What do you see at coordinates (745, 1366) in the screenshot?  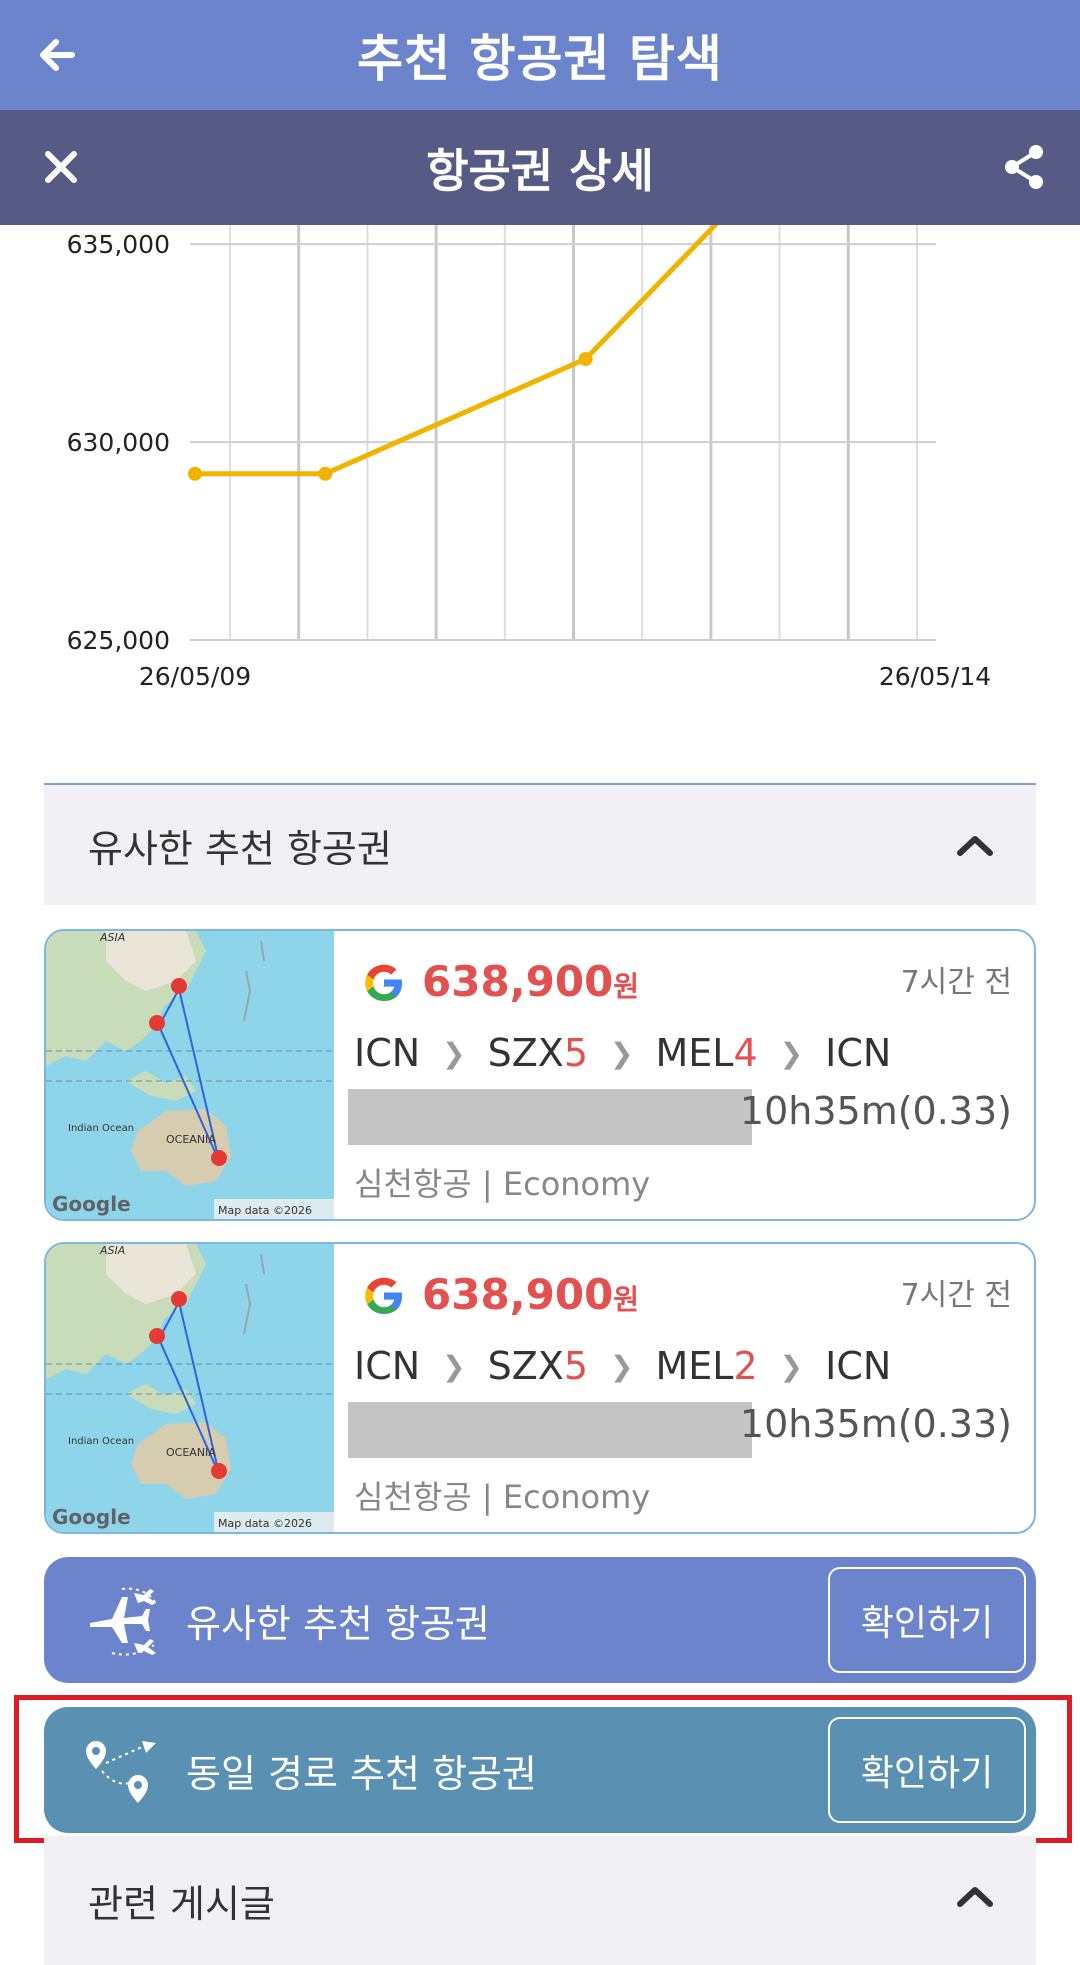 I see `layover-count: 2` at bounding box center [745, 1366].